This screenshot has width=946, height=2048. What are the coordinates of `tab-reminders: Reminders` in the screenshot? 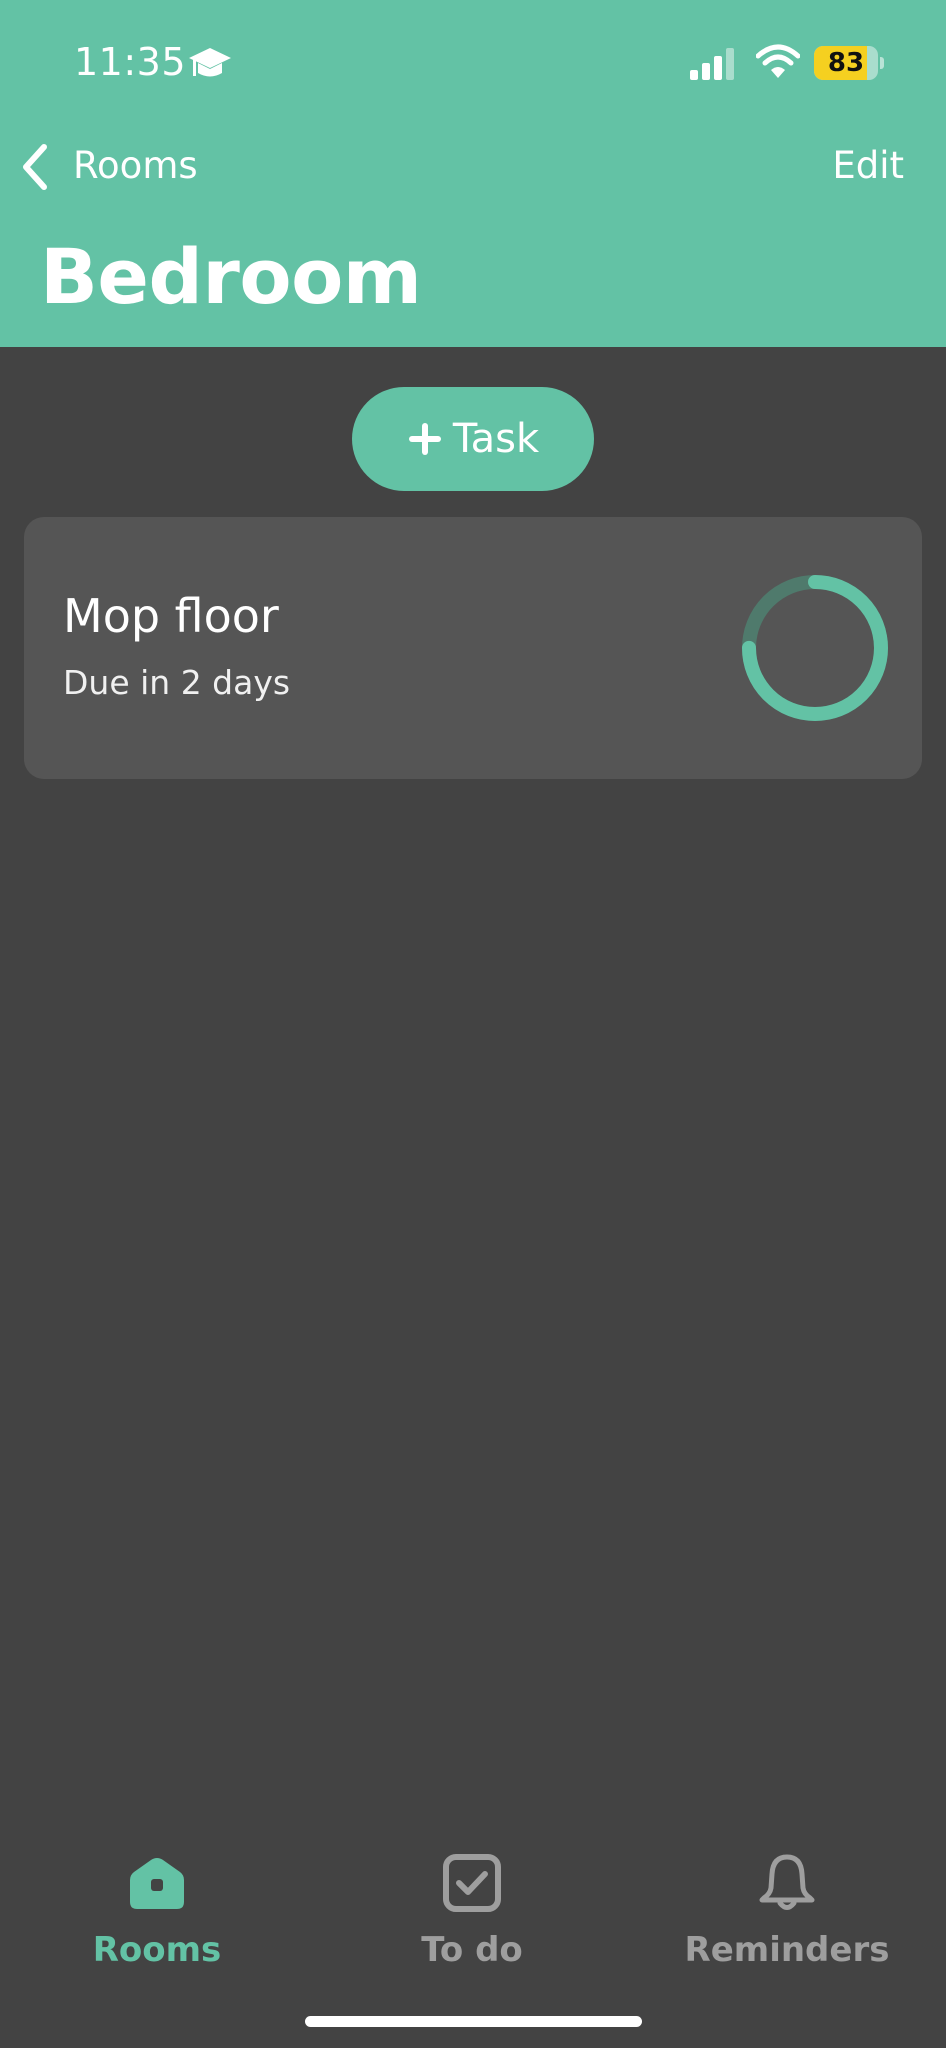 It's located at (787, 1912).